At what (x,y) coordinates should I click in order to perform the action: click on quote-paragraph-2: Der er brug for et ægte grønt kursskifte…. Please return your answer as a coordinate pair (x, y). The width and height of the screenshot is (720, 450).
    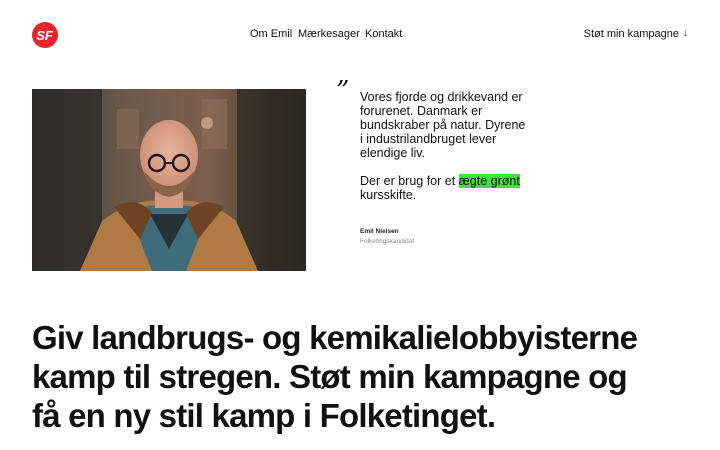
    Looking at the image, I should click on (445, 188).